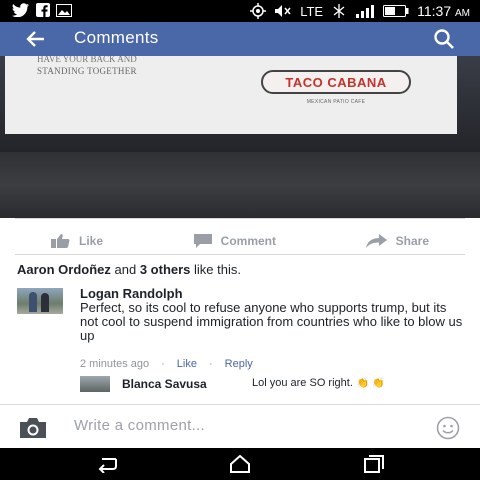 The height and width of the screenshot is (480, 480). Describe the element at coordinates (240, 185) in the screenshot. I see `photo-ground` at that location.